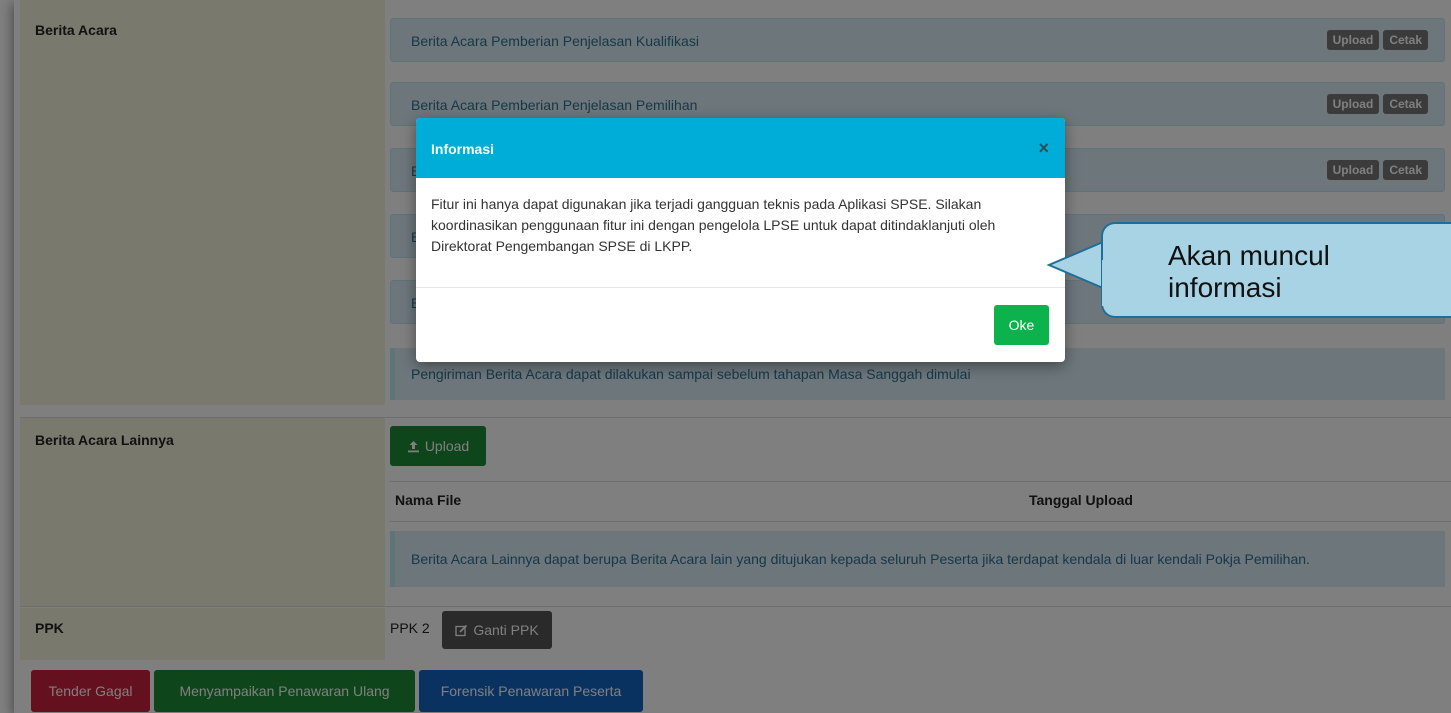 The image size is (1451, 713). What do you see at coordinates (1021, 325) in the screenshot?
I see `oke-button: Oke` at bounding box center [1021, 325].